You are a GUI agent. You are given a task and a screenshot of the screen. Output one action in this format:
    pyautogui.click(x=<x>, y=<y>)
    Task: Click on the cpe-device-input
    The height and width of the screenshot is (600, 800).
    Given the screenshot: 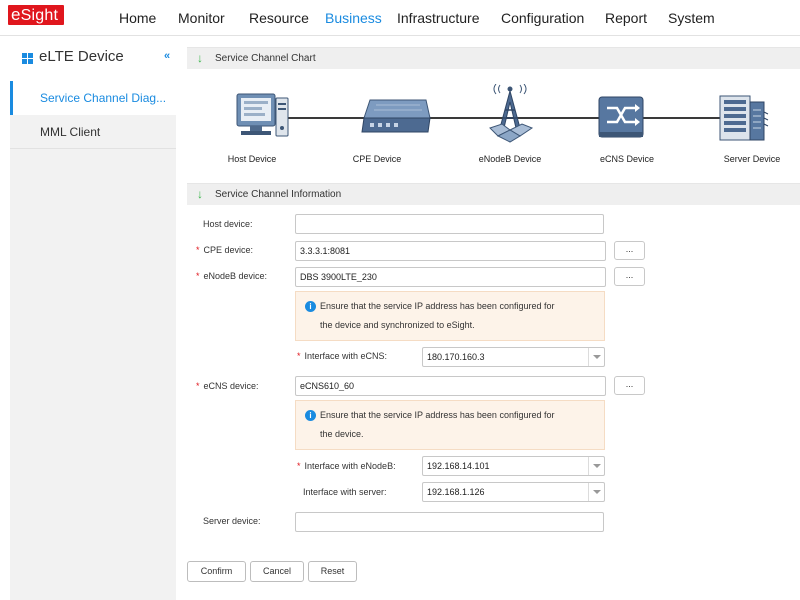 What is the action you would take?
    pyautogui.click(x=450, y=251)
    